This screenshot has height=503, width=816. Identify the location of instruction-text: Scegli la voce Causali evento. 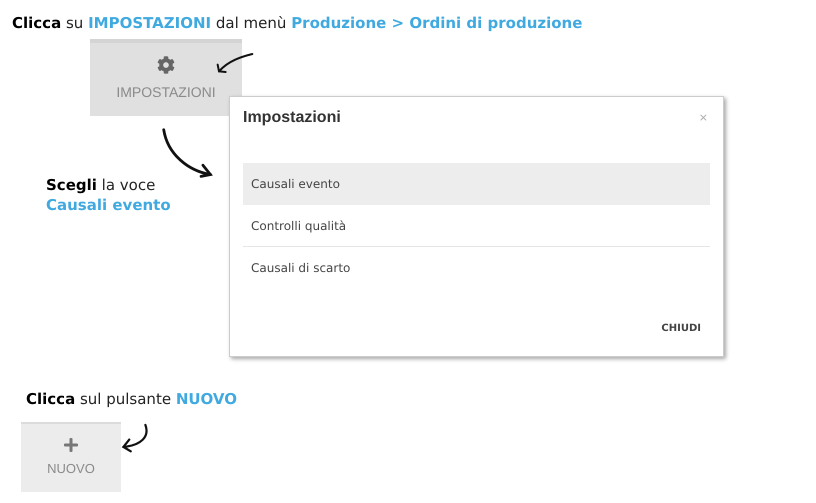
(108, 195).